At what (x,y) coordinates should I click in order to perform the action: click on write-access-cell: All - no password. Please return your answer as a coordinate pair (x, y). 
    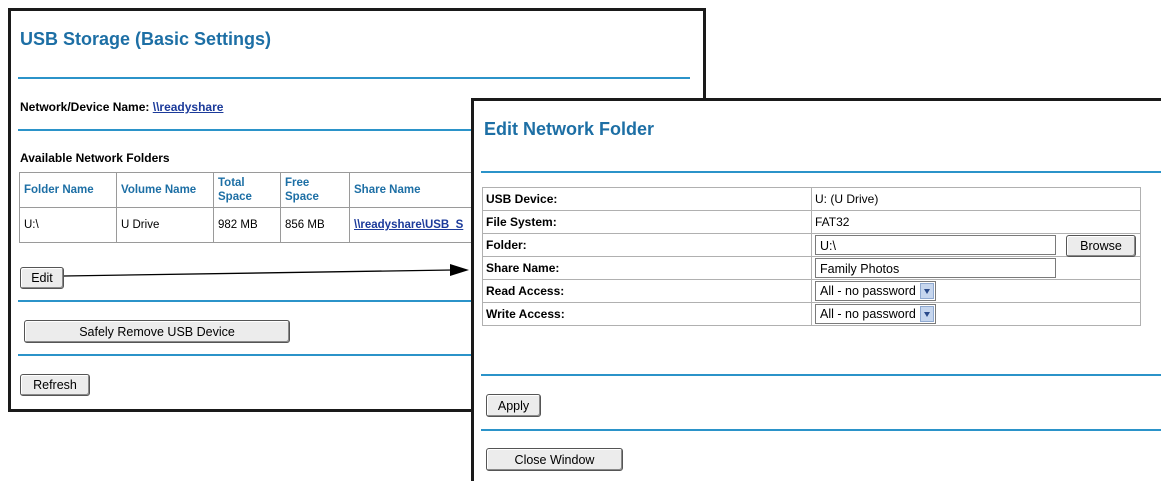
    Looking at the image, I should click on (976, 314).